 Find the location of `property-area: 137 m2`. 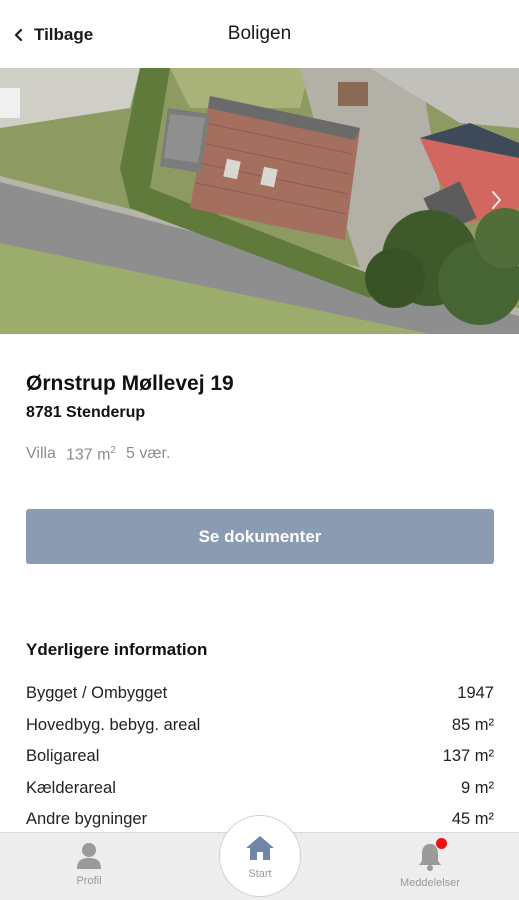

property-area: 137 m2 is located at coordinates (90, 454).